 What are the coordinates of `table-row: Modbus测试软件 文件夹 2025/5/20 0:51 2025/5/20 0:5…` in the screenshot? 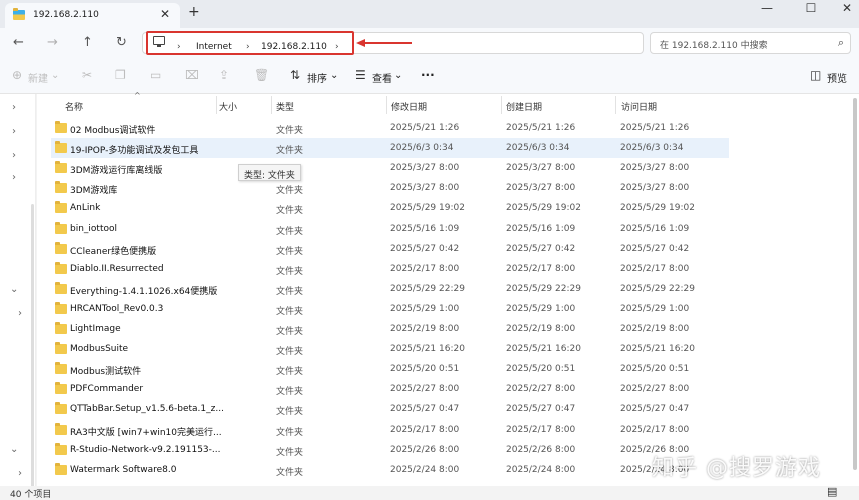 It's located at (390, 369).